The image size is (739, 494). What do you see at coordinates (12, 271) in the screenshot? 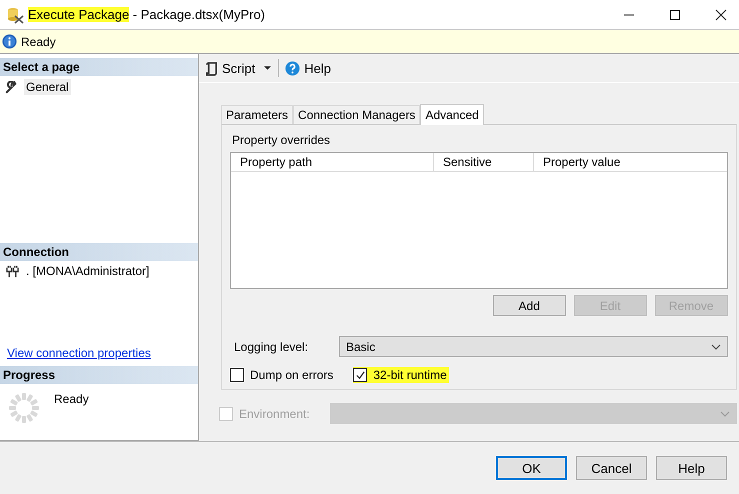
I see `plug-icon` at bounding box center [12, 271].